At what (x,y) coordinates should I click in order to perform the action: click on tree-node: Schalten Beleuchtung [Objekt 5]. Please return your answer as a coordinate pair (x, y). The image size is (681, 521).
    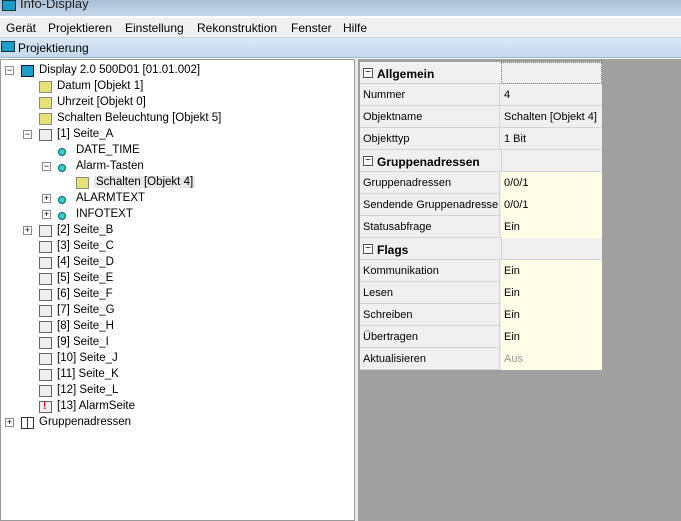
    Looking at the image, I should click on (176, 119).